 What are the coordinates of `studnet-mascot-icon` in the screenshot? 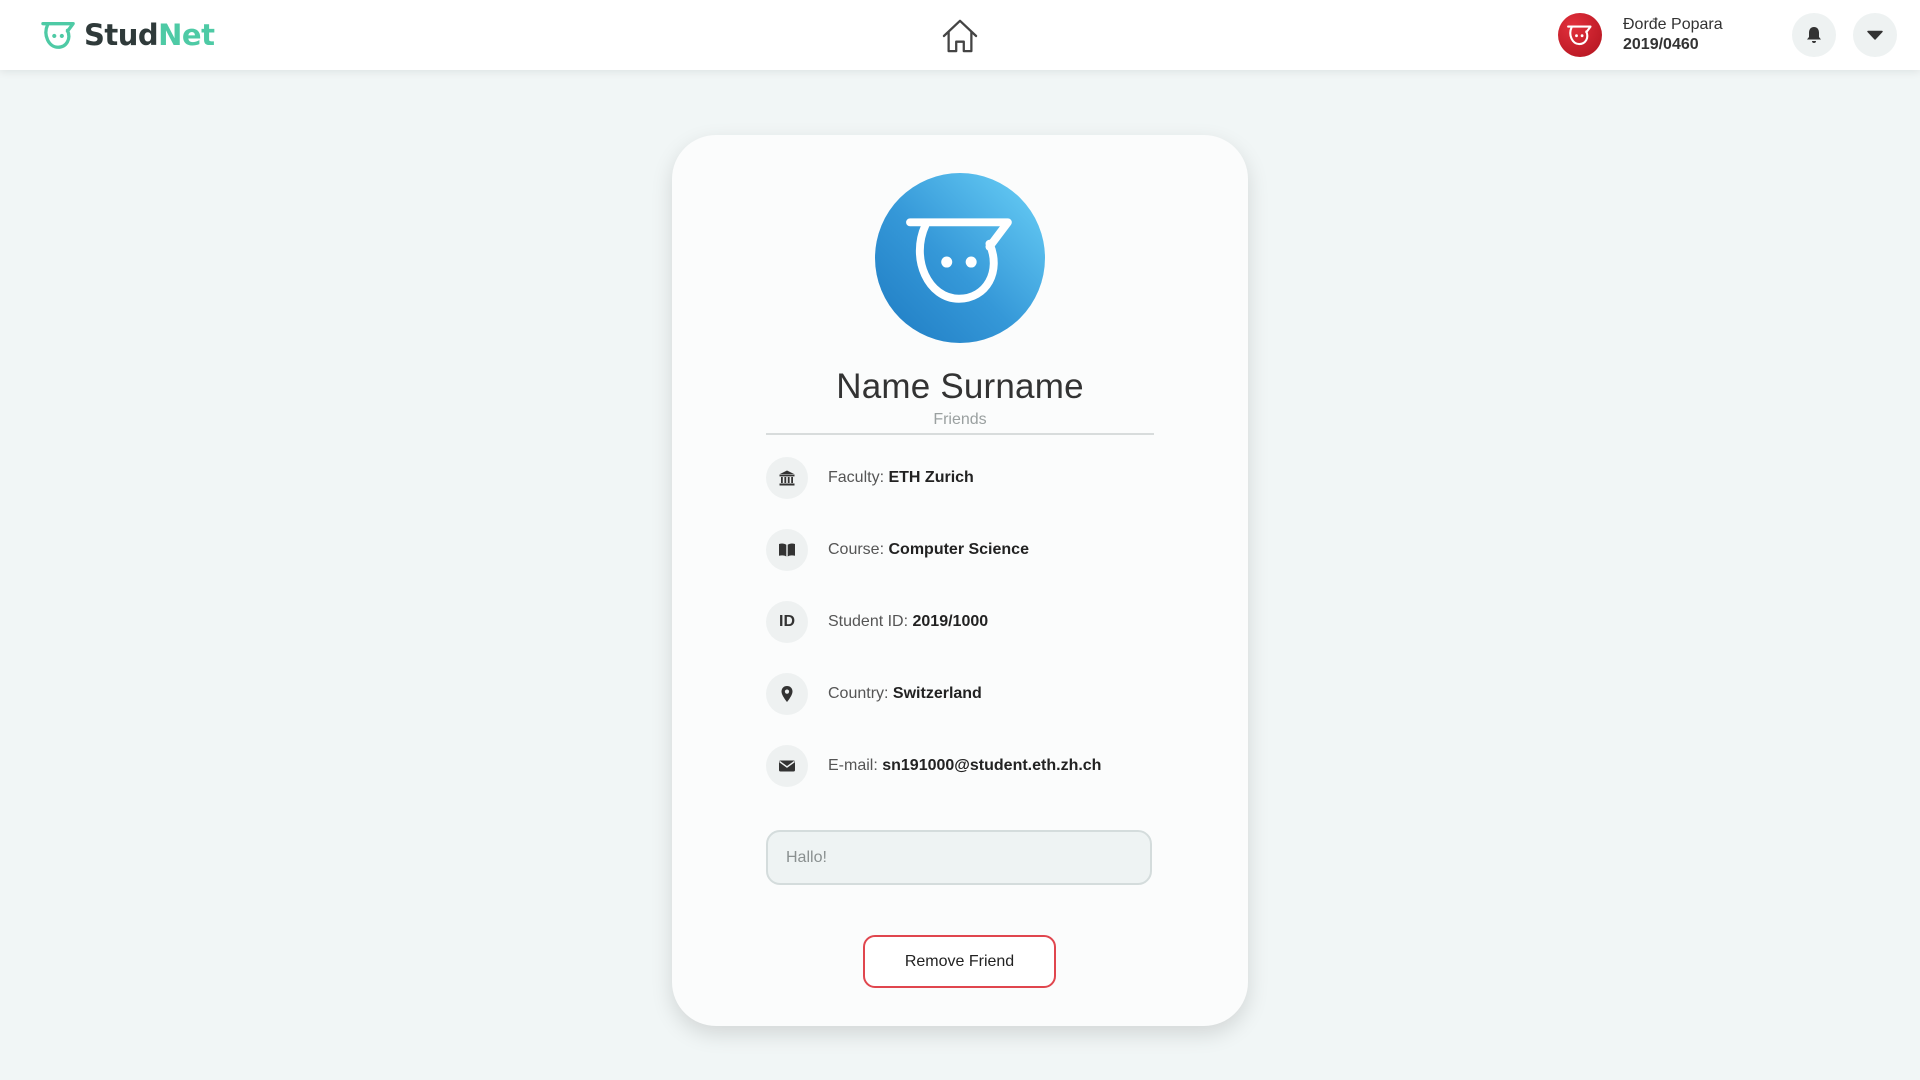 It's located at (959, 260).